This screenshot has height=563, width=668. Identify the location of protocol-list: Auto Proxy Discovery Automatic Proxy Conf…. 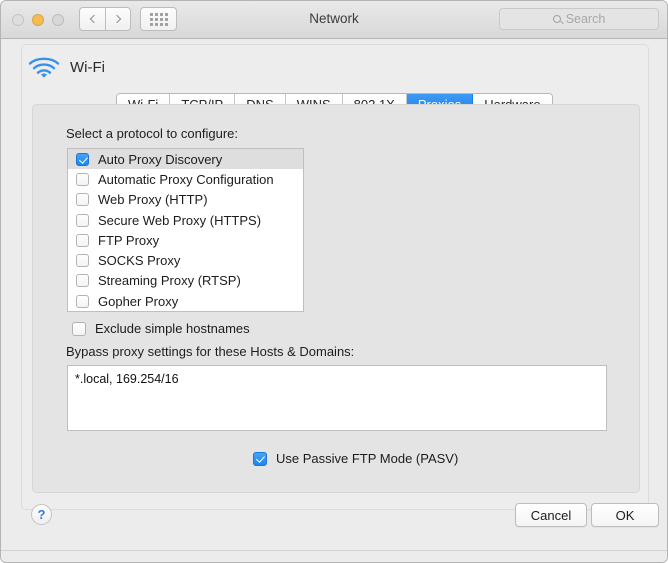
(185, 230).